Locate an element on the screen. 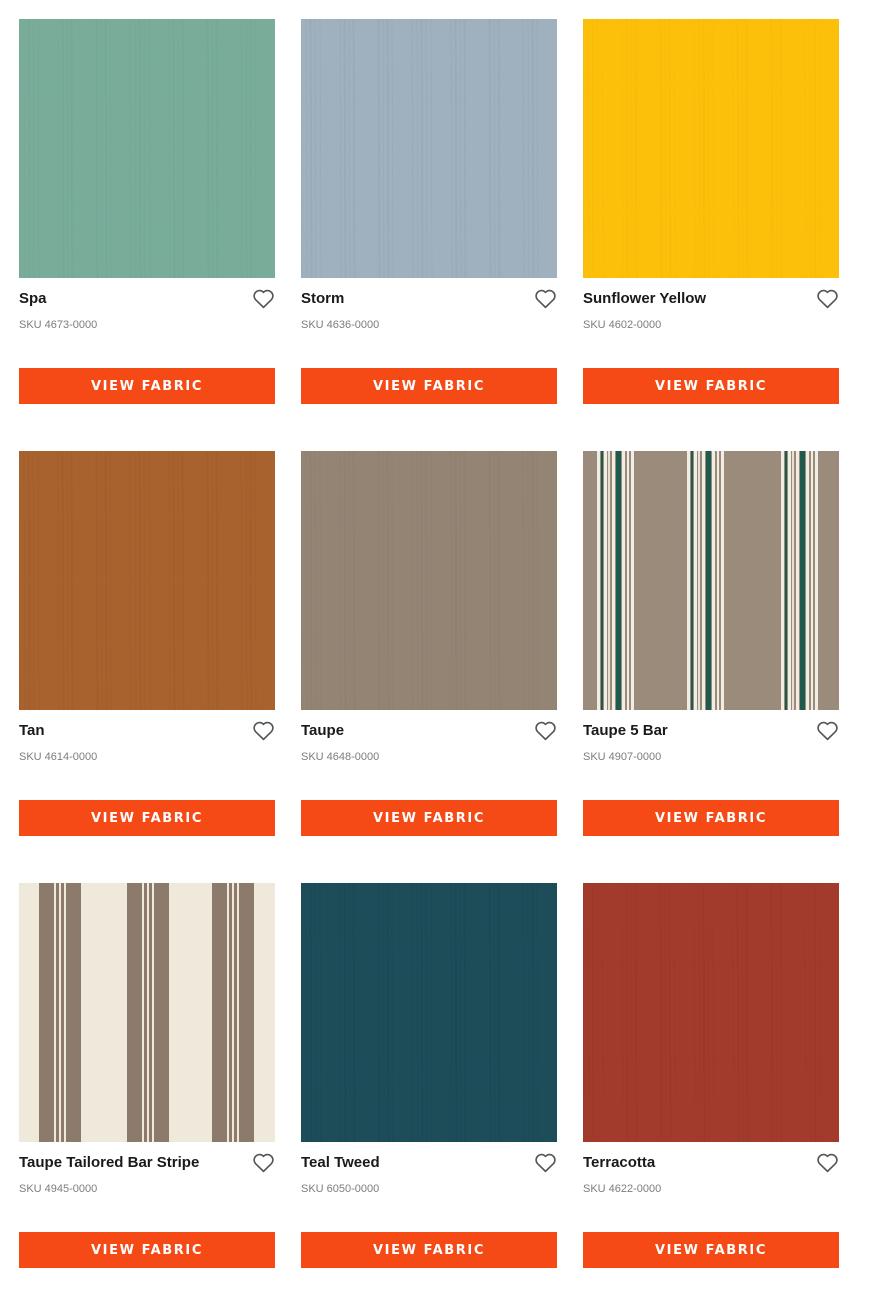  product-sku: SKU 4945-0000 is located at coordinates (58, 1189).